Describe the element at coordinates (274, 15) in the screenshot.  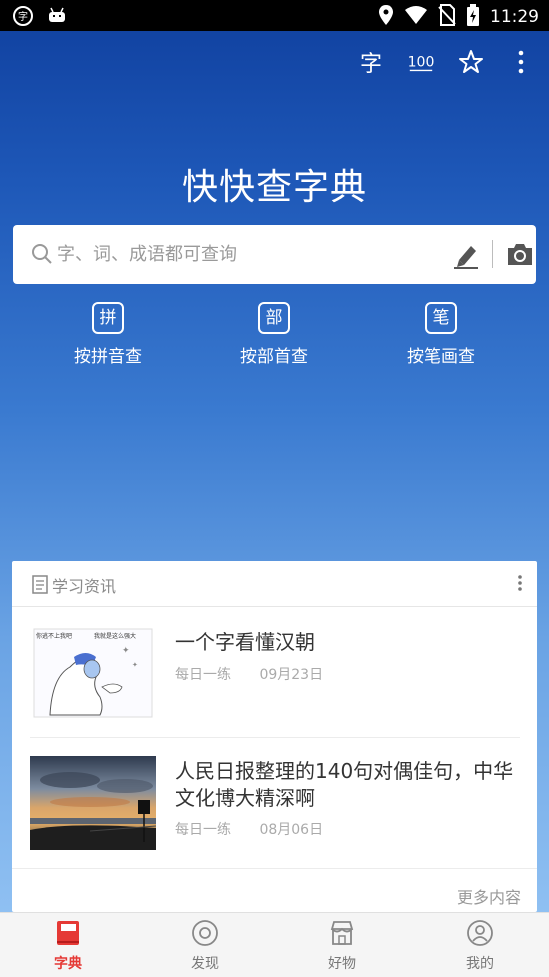
I see `status-bar: 字 11:29` at that location.